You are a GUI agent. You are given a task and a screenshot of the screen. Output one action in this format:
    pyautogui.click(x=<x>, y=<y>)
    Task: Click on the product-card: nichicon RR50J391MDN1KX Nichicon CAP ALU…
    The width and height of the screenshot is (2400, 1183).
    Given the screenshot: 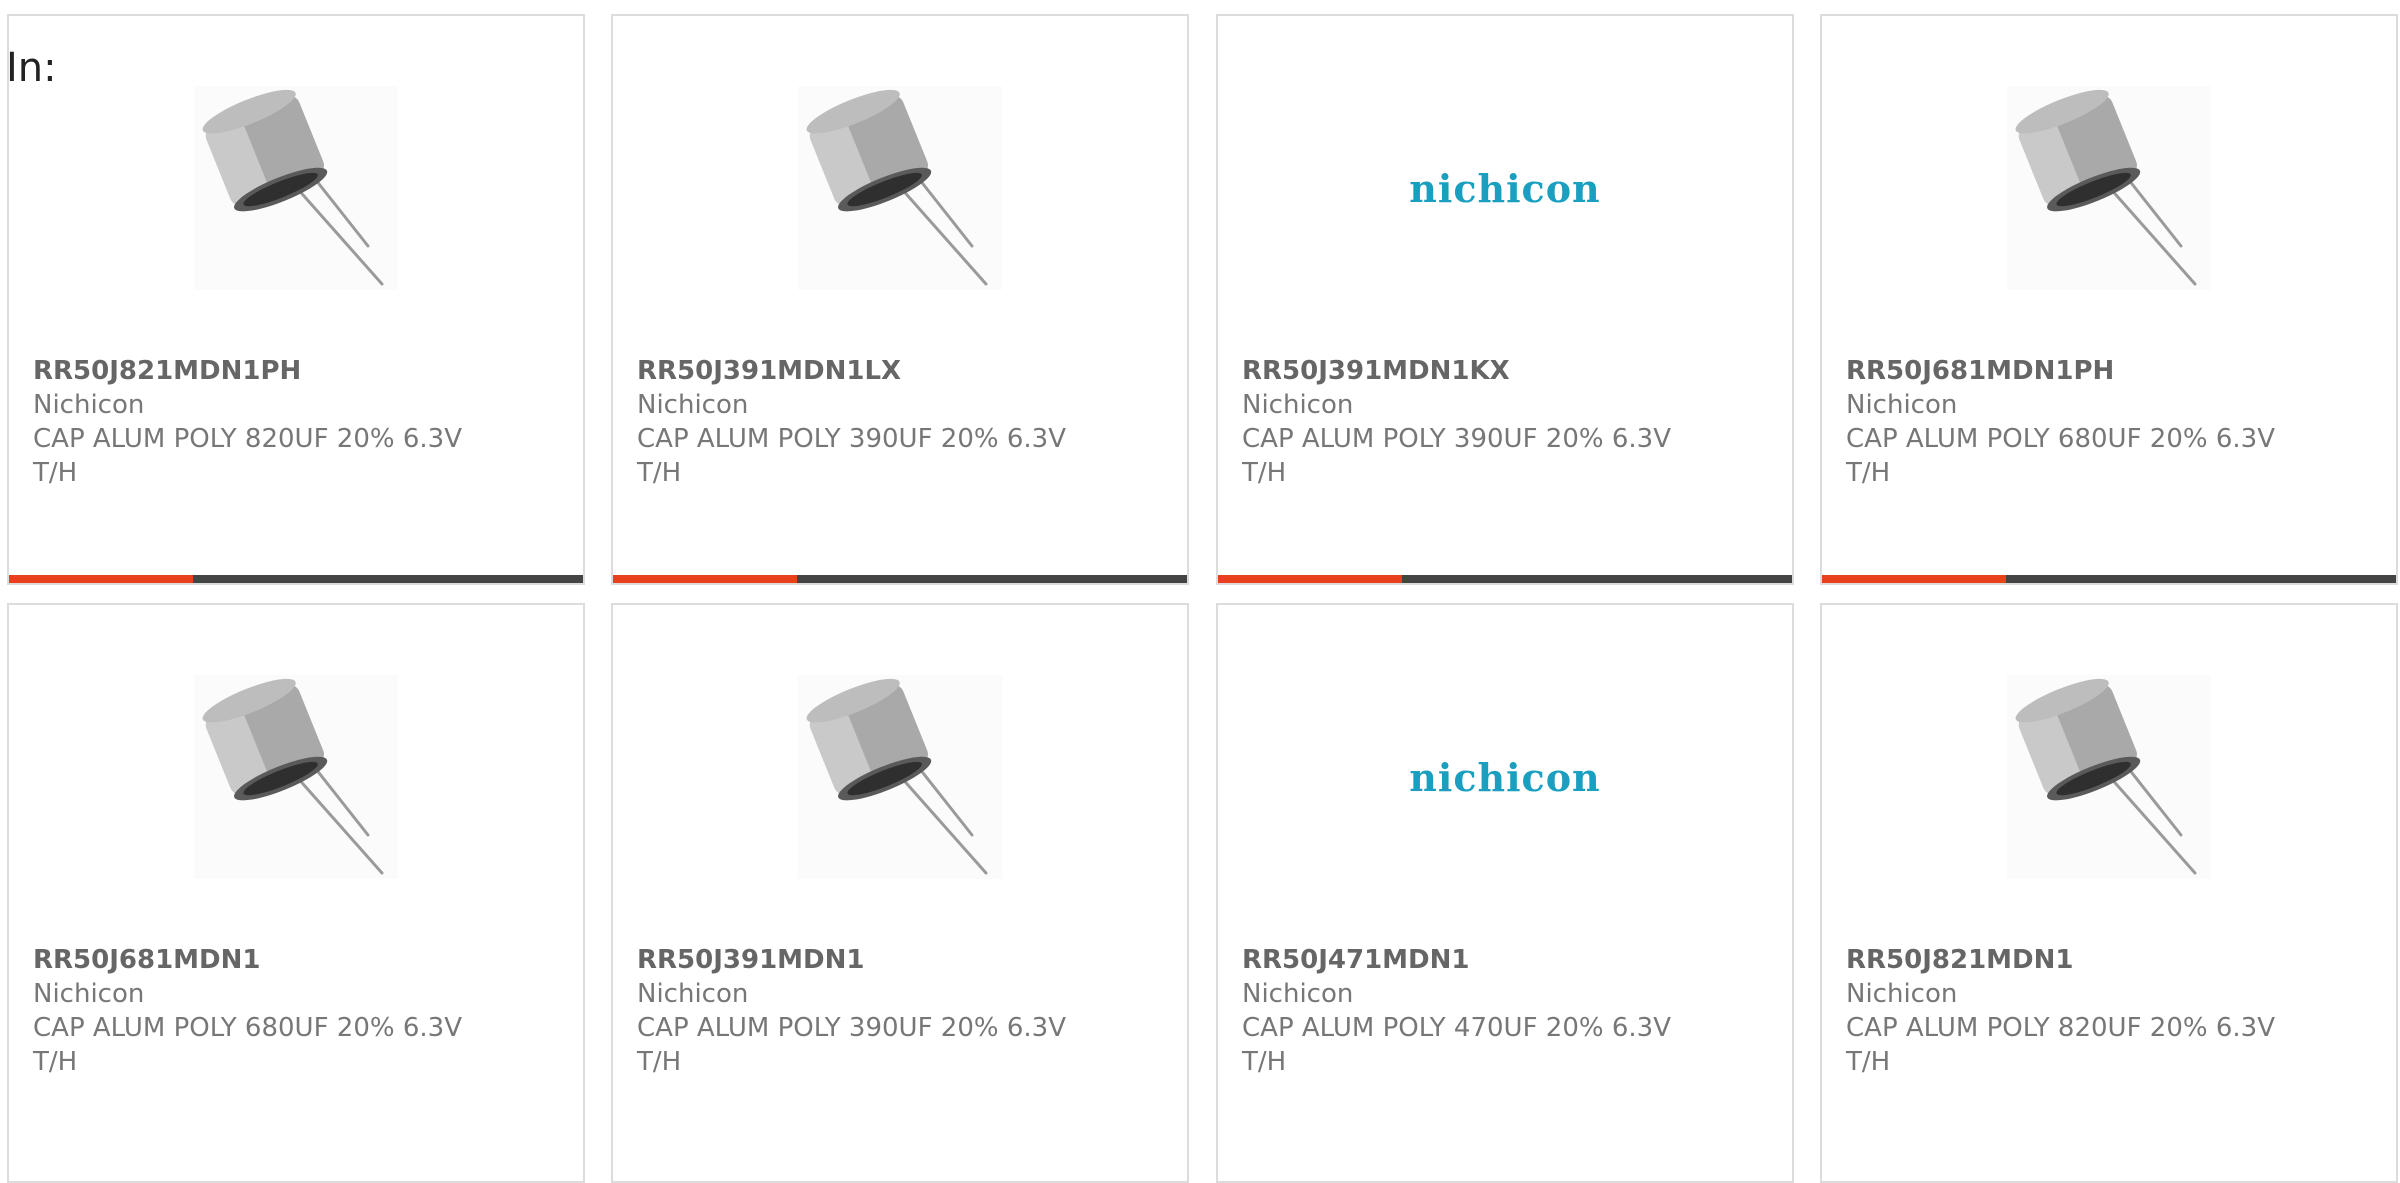 What is the action you would take?
    pyautogui.click(x=1505, y=299)
    